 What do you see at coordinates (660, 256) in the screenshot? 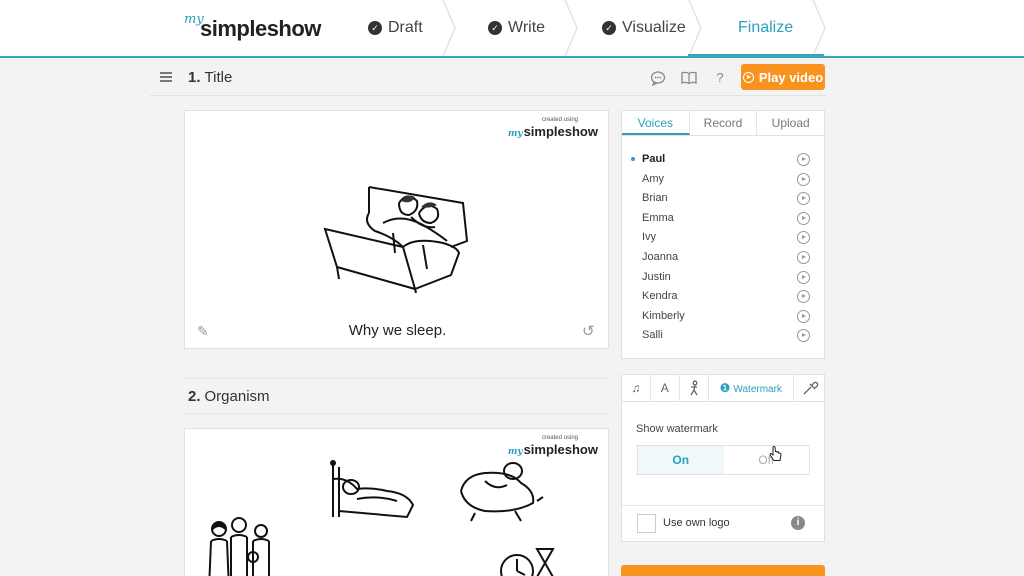
I see `voice-name: Joanna` at bounding box center [660, 256].